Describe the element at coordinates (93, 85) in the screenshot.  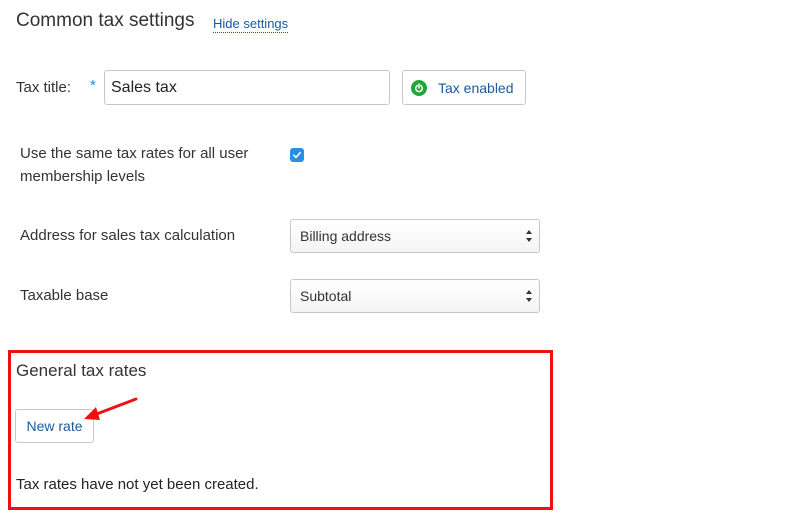
I see `required-marker: *` at that location.